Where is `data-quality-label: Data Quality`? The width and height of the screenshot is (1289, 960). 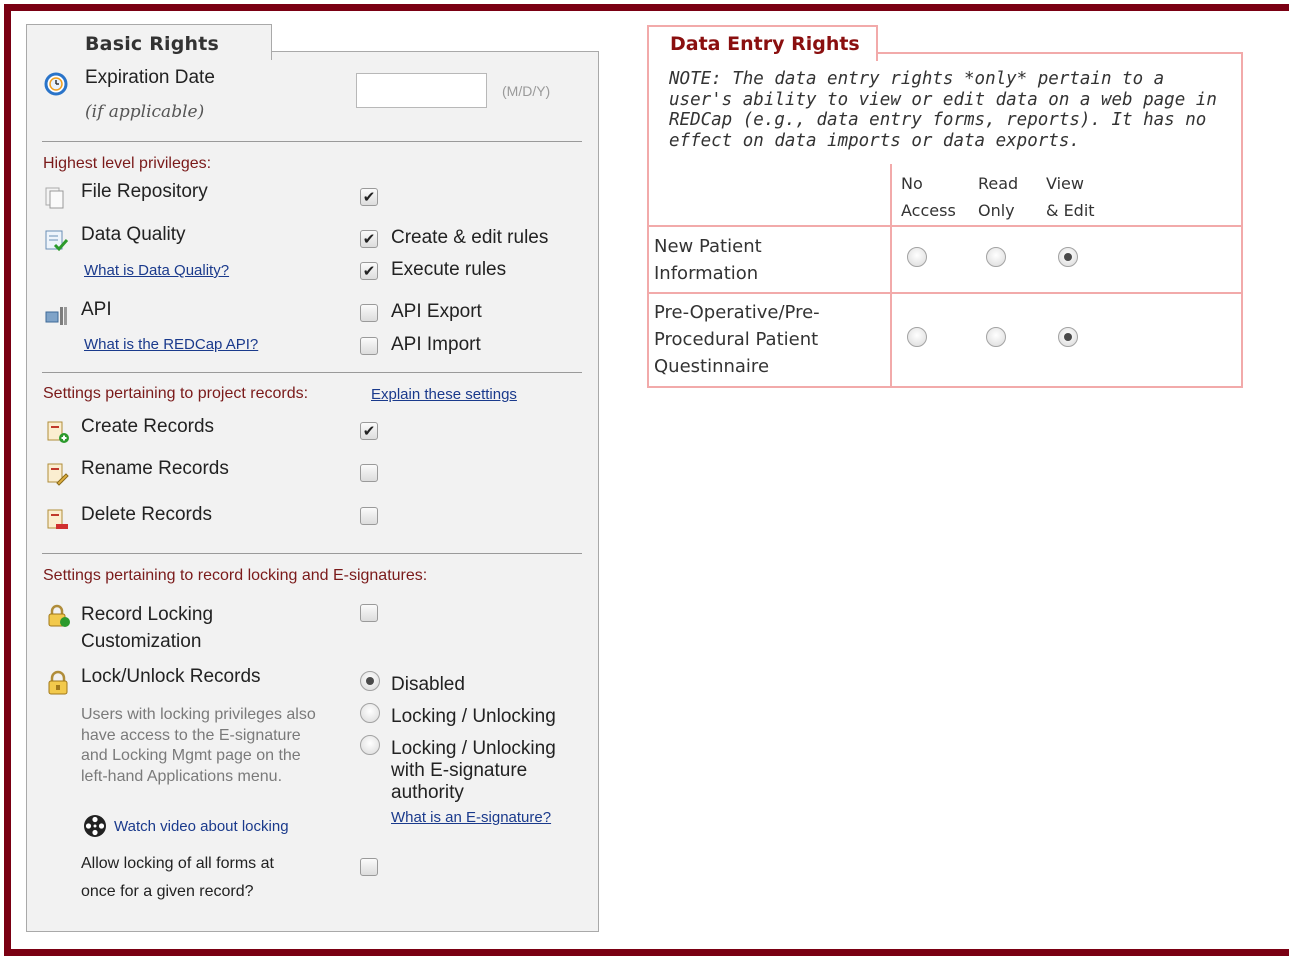
data-quality-label: Data Quality is located at coordinates (133, 234).